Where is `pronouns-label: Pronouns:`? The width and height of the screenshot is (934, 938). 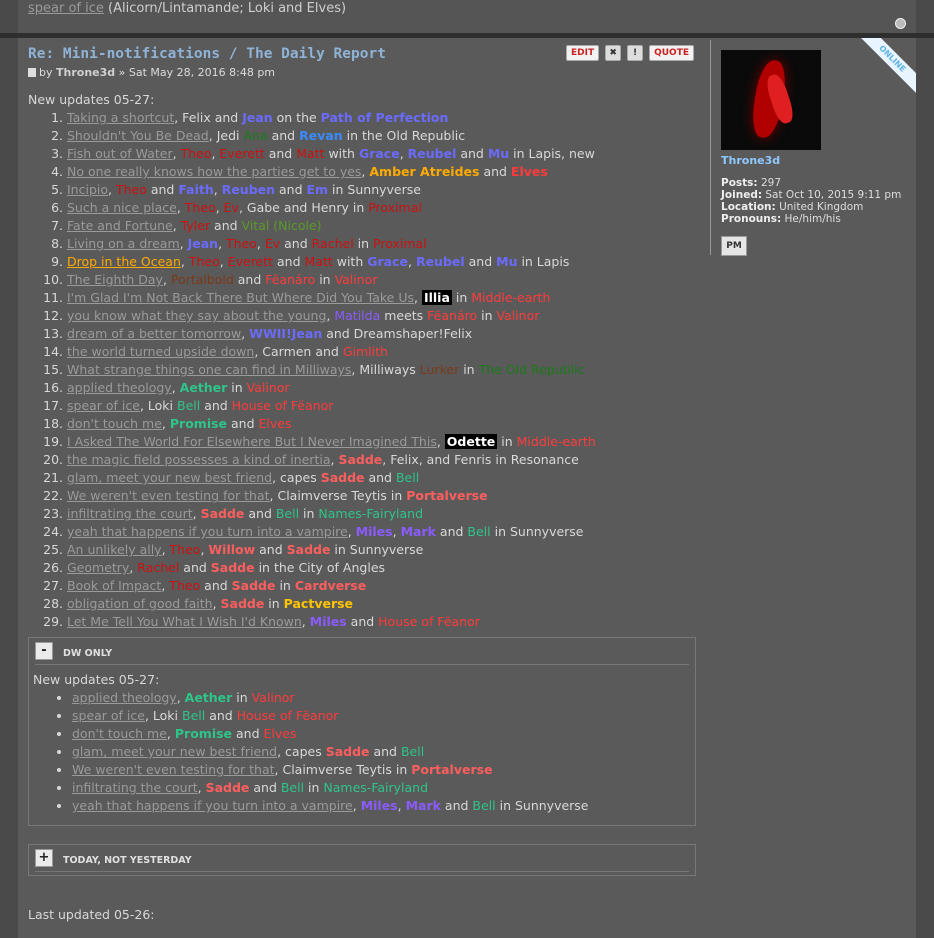 pronouns-label: Pronouns: is located at coordinates (751, 219).